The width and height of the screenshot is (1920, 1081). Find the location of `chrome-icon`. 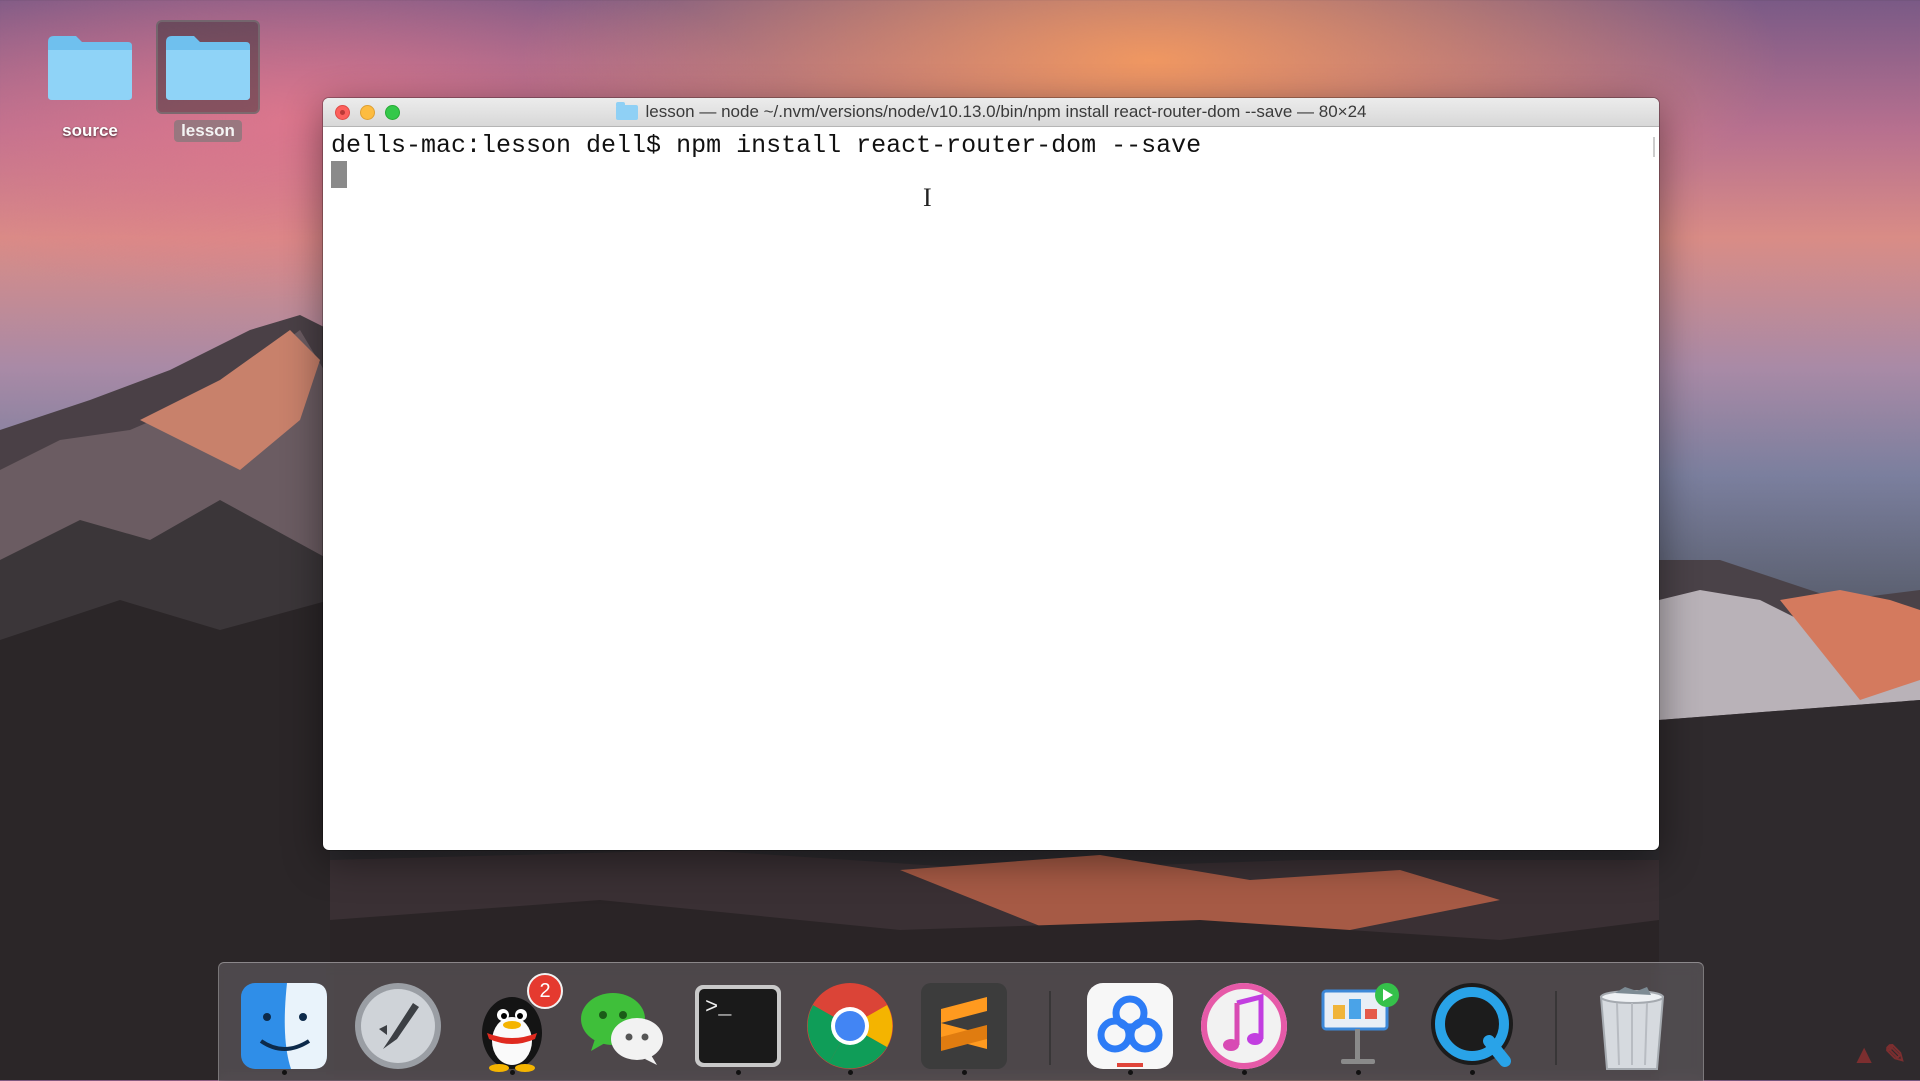

chrome-icon is located at coordinates (850, 1026).